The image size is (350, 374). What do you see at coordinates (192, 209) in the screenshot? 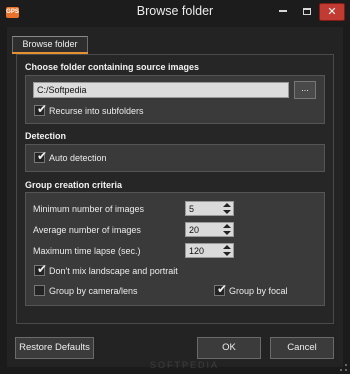
I see `min-images-value: 5` at bounding box center [192, 209].